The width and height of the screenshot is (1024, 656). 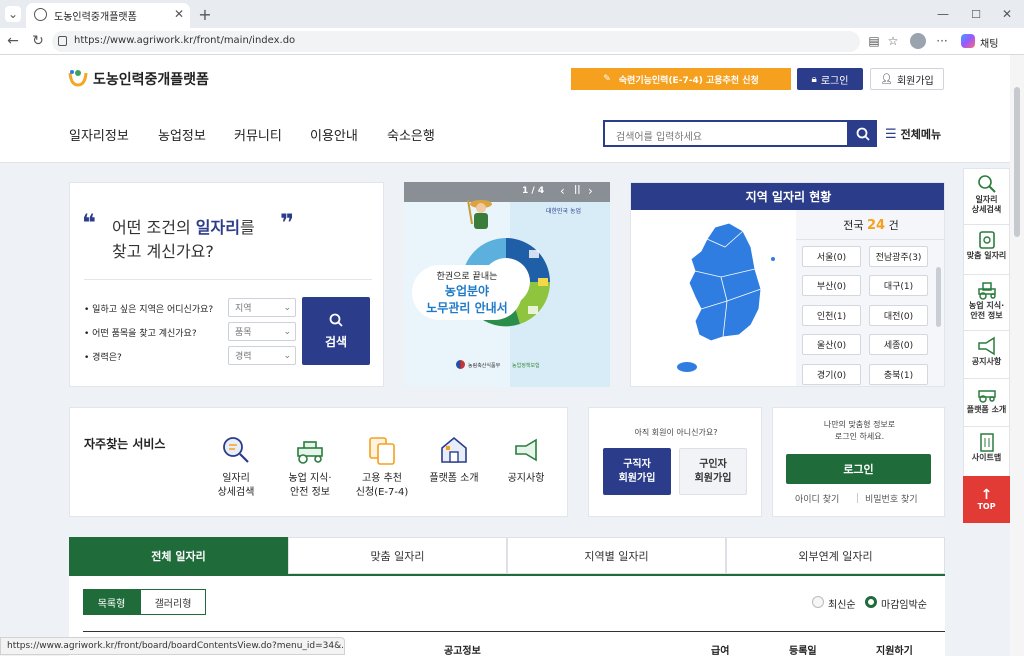 I want to click on find-id-link: 아이디 찾기, so click(x=817, y=498).